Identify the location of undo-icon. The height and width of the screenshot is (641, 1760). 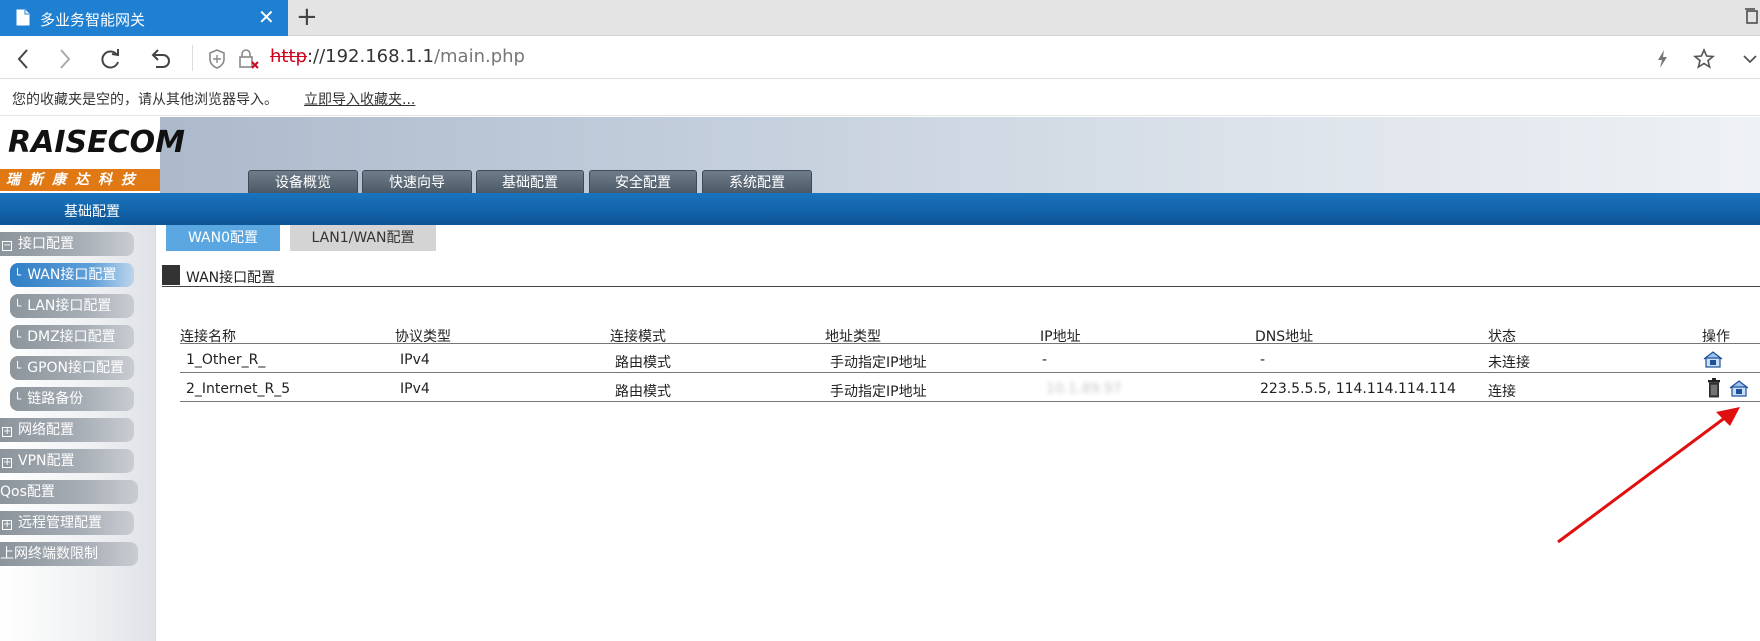
(160, 59).